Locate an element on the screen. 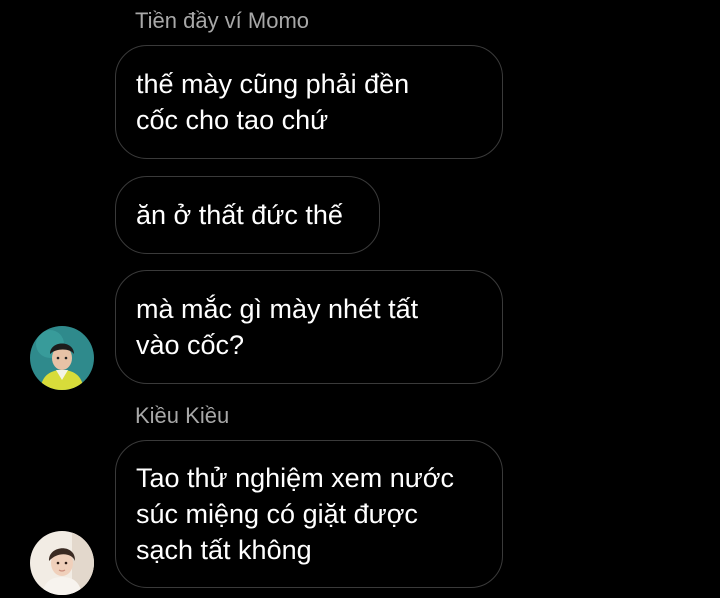 The width and height of the screenshot is (720, 598). message-bubble: thế mày cũng phải đền cốc cho tao chứ is located at coordinates (309, 102).